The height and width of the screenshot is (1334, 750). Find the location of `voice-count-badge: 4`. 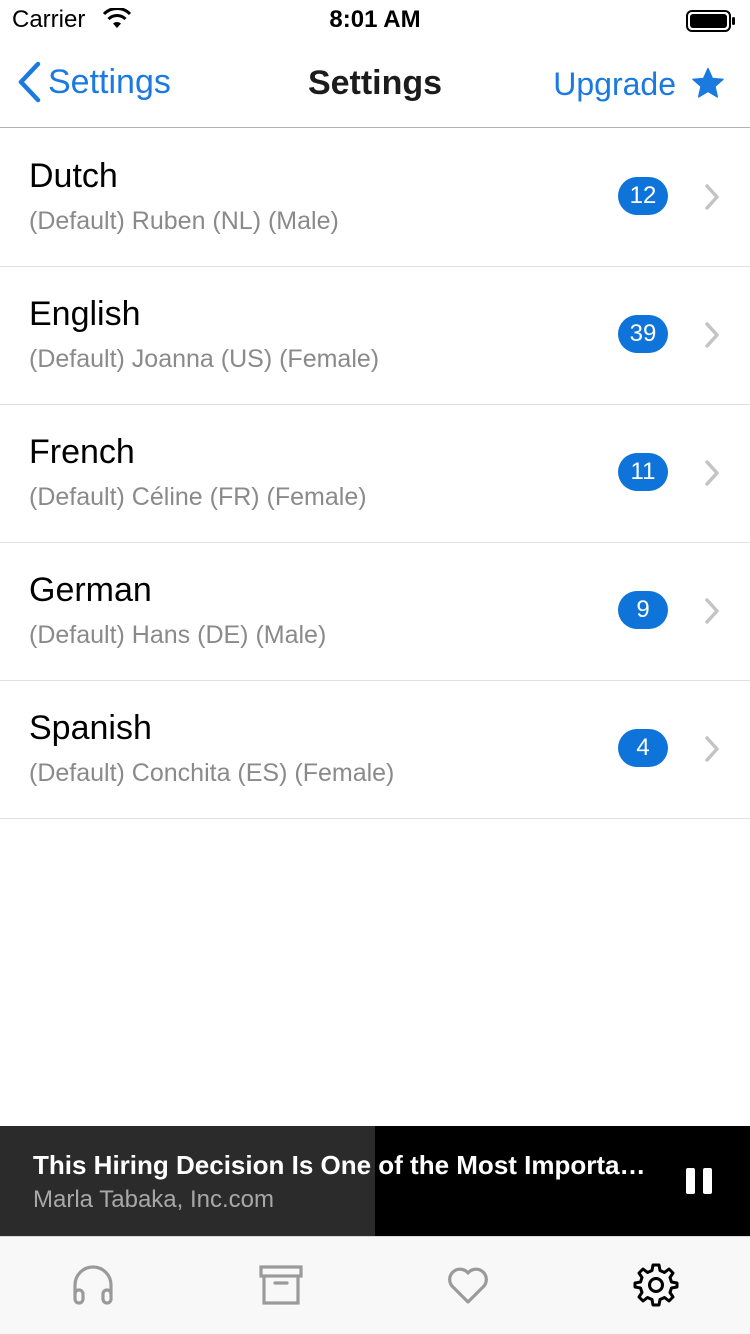

voice-count-badge: 4 is located at coordinates (643, 748).